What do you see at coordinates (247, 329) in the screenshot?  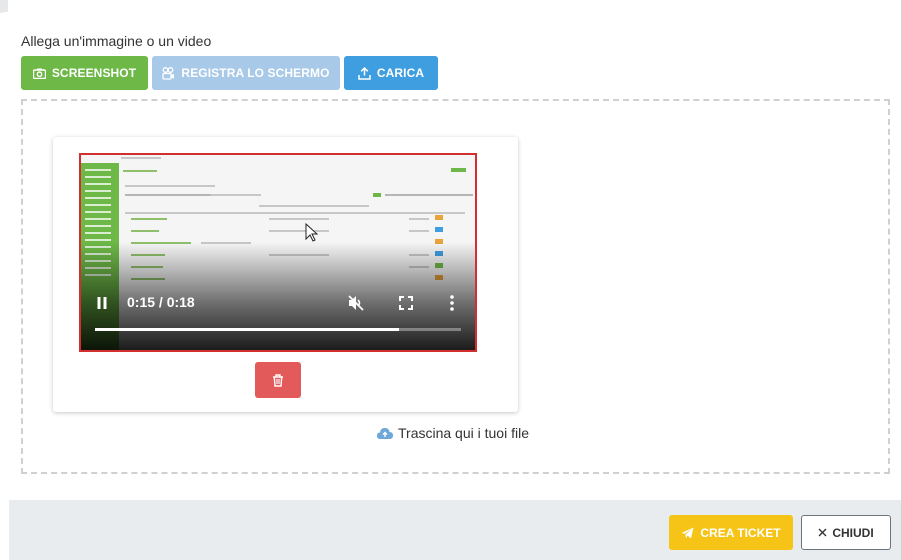 I see `video-progress-fill` at bounding box center [247, 329].